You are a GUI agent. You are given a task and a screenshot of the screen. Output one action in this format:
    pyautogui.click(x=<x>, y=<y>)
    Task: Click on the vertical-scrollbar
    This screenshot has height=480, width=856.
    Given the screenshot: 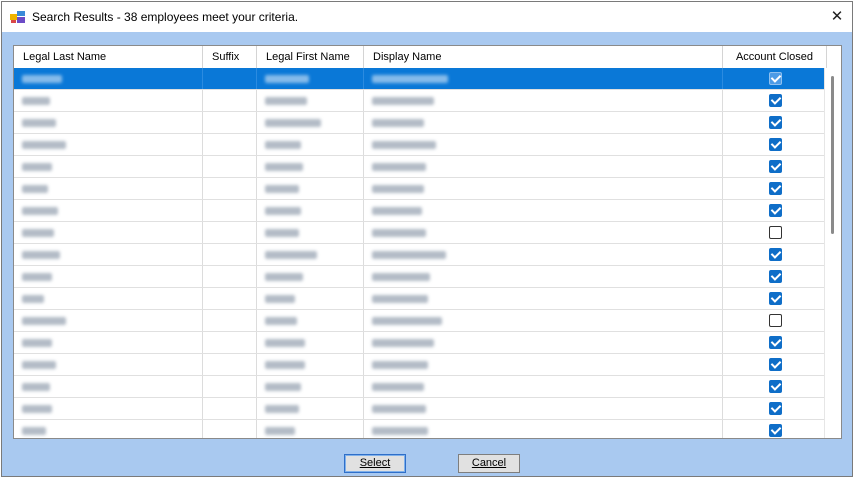 What is the action you would take?
    pyautogui.click(x=832, y=253)
    